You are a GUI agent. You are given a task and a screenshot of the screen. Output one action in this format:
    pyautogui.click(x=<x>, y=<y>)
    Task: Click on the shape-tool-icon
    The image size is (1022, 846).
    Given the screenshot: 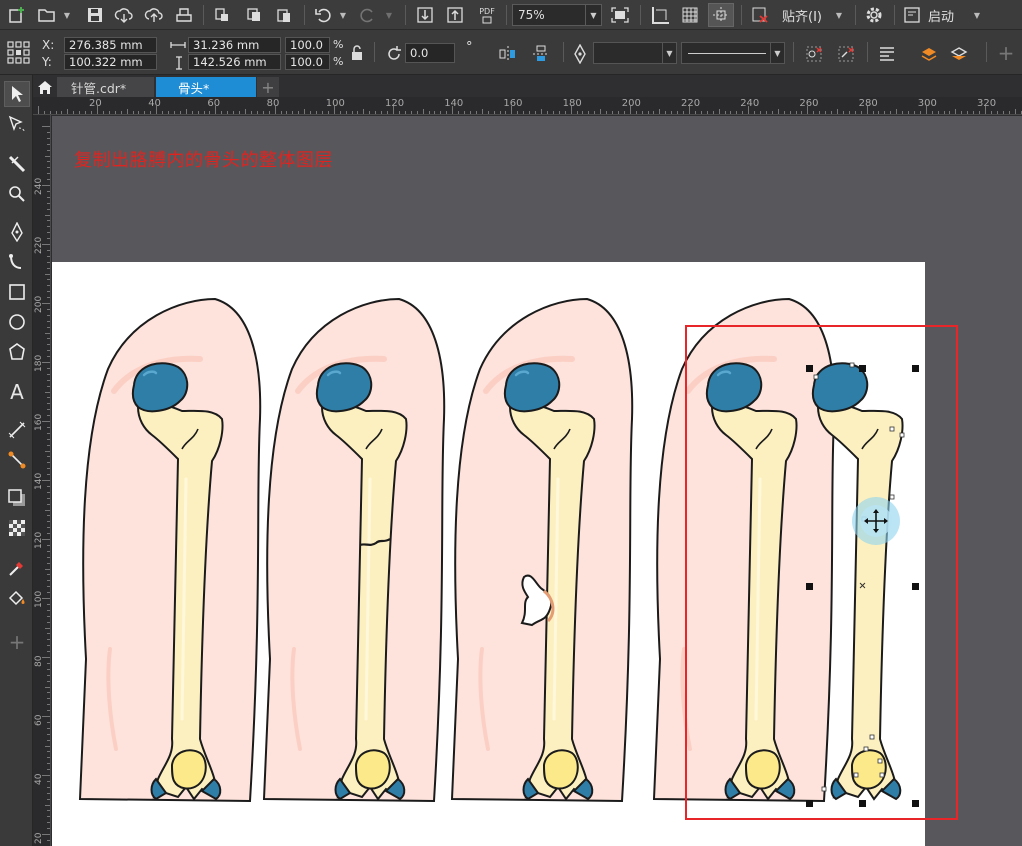 What is the action you would take?
    pyautogui.click(x=17, y=124)
    